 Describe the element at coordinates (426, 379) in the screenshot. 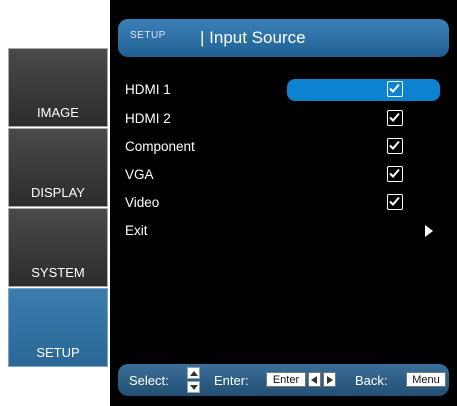

I see `menu-key: Menu` at that location.